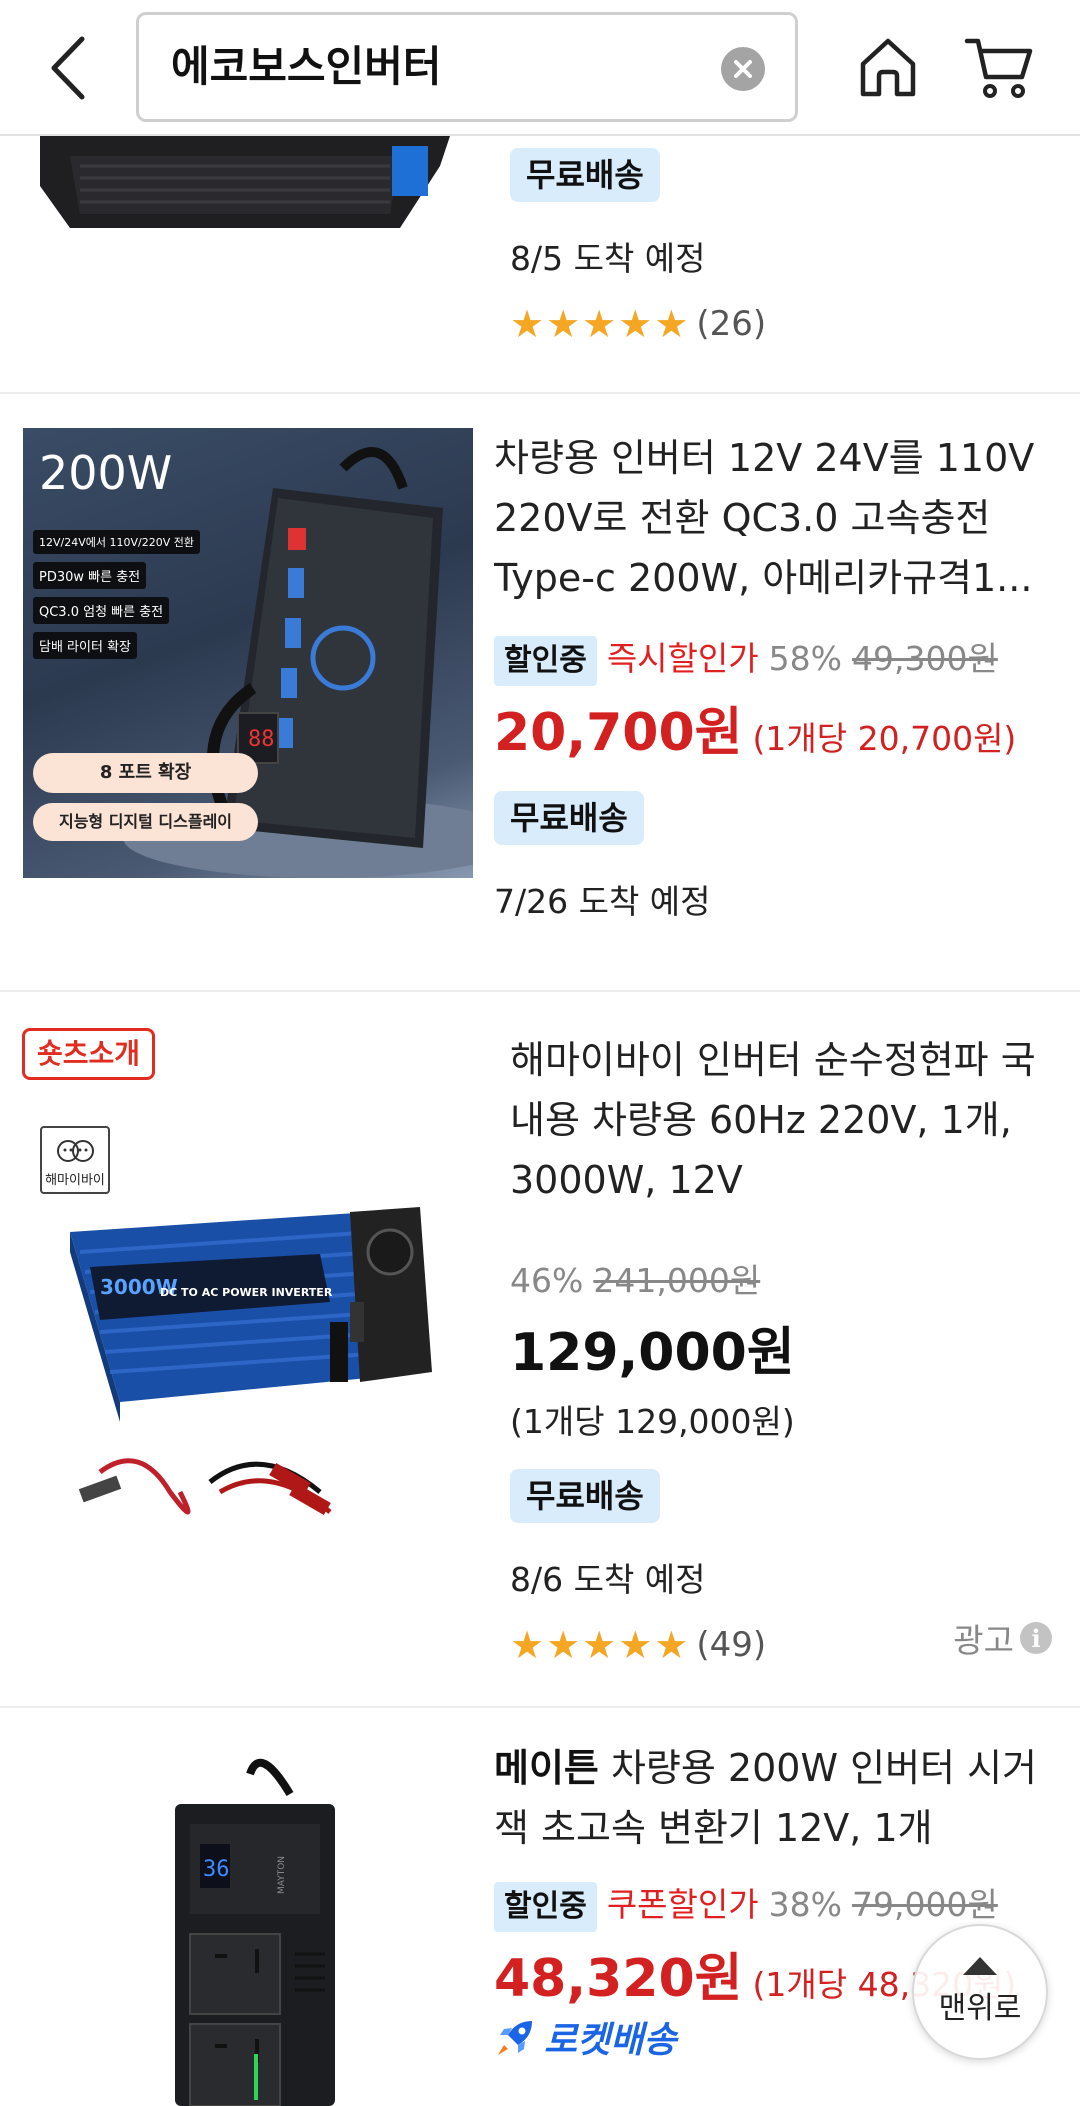 The width and height of the screenshot is (1080, 2106). I want to click on brand-logo-icon, so click(75, 1151).